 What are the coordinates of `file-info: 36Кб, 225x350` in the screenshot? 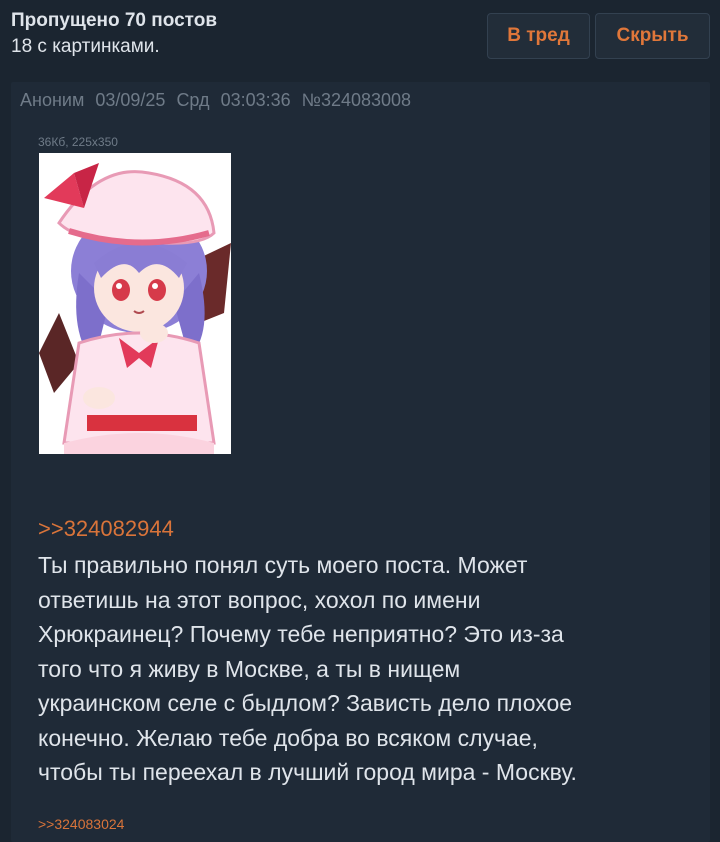 It's located at (78, 142).